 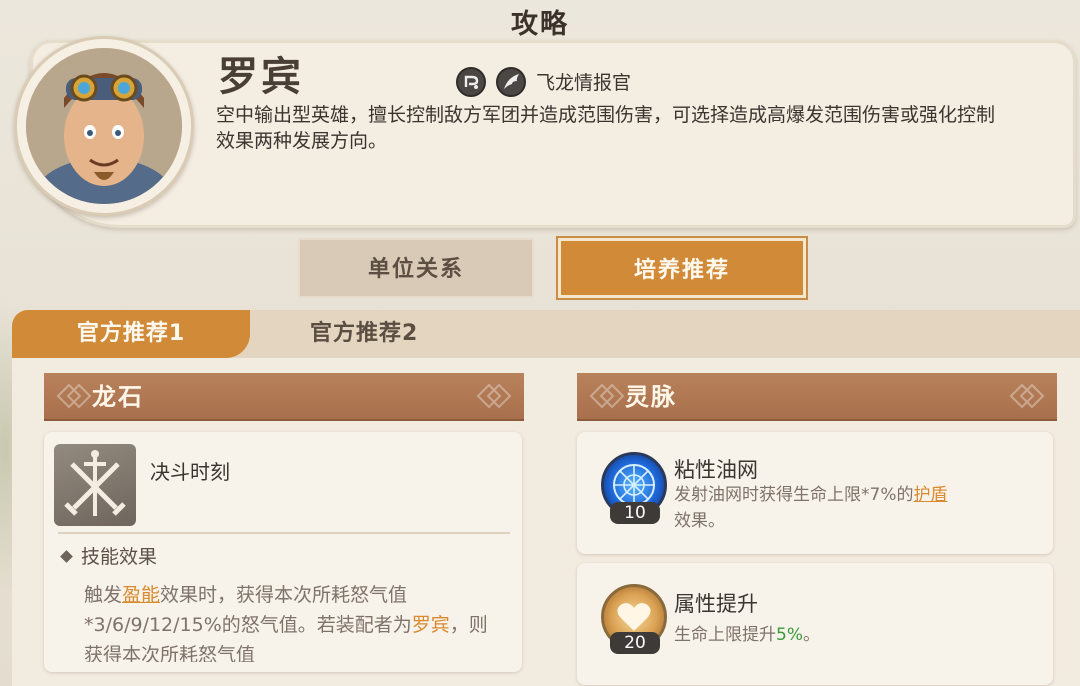 I want to click on stat-value: 5%, so click(x=789, y=635).